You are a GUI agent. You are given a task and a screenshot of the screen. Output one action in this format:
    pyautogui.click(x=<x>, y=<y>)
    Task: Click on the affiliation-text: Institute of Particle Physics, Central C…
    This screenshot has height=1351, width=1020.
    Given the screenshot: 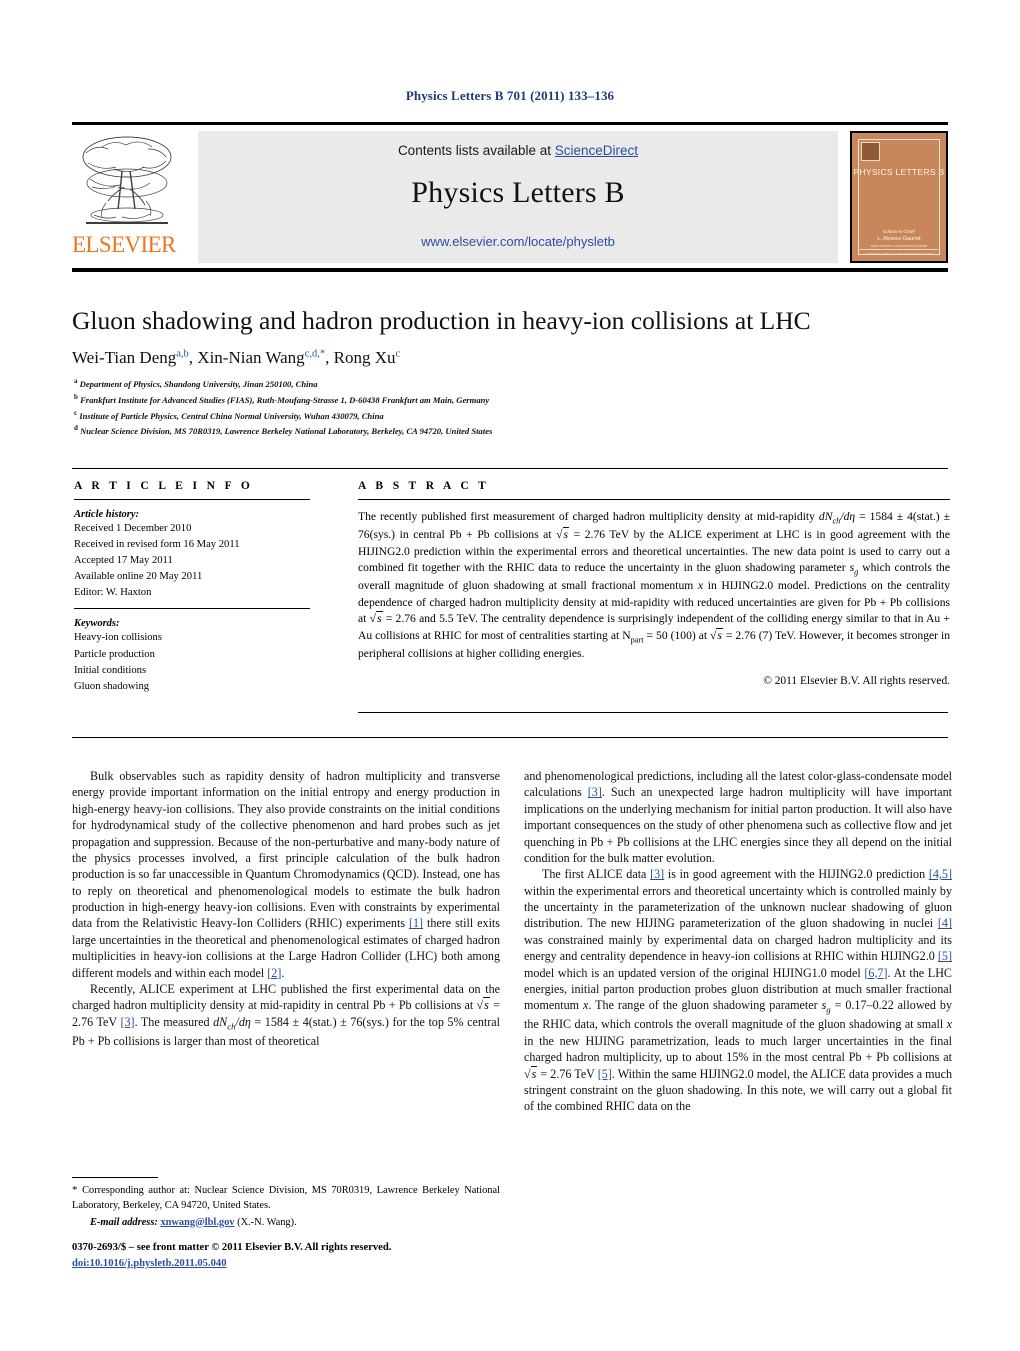 What is the action you would take?
    pyautogui.click(x=231, y=415)
    